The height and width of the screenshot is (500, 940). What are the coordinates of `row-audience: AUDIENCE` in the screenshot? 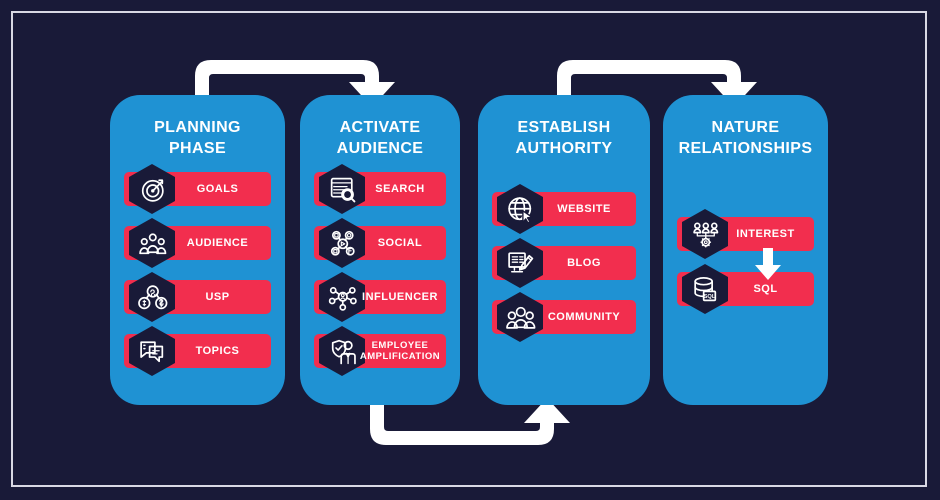 It's located at (197, 243).